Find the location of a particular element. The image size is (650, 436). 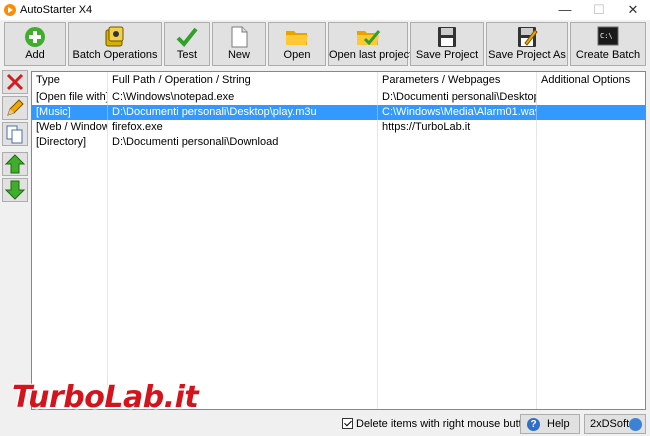

help-icon: ? is located at coordinates (533, 424).